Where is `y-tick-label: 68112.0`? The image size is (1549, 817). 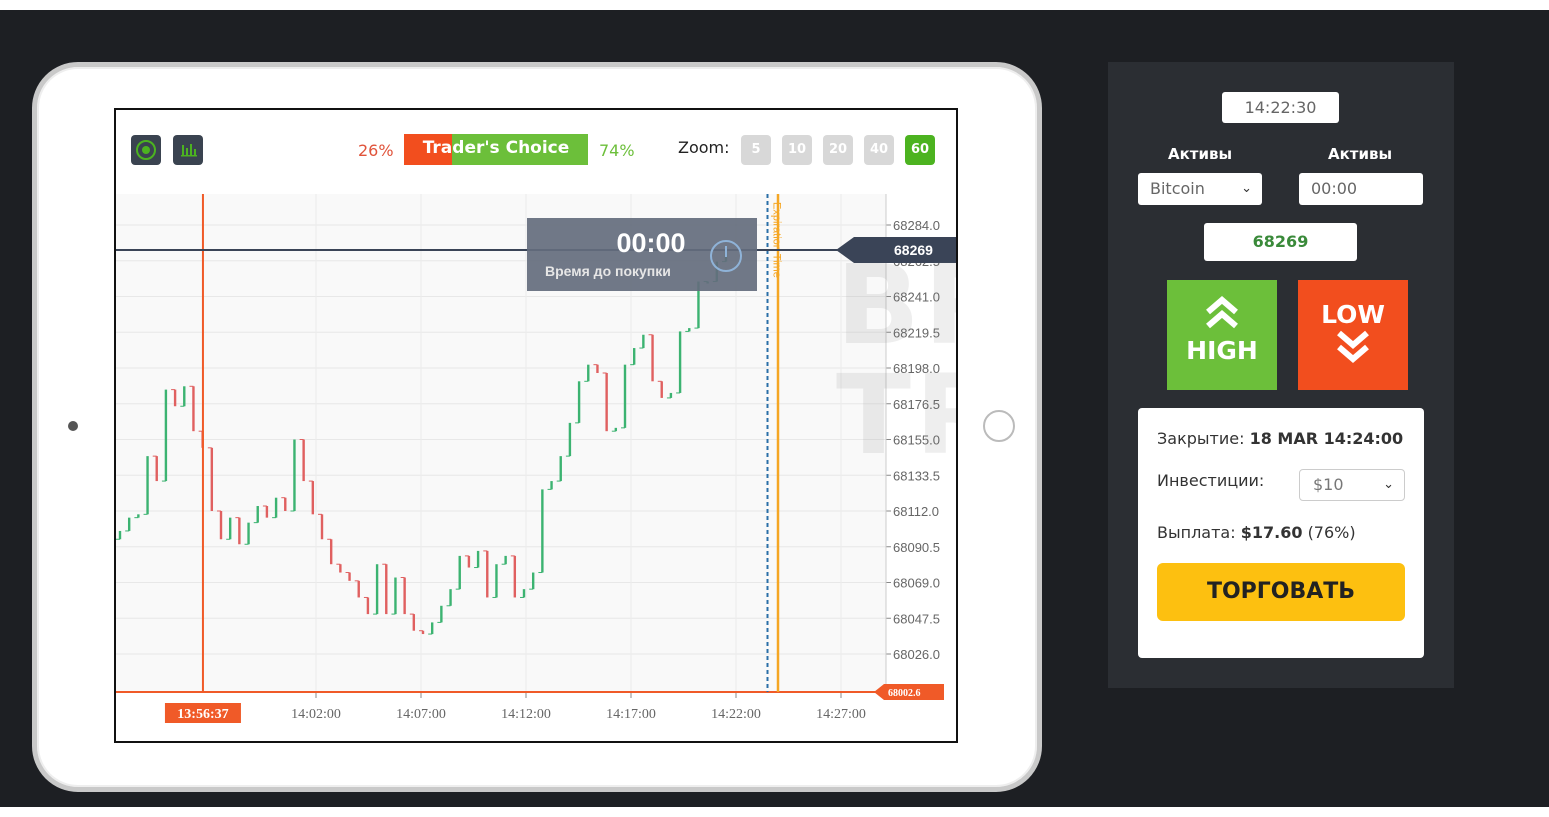
y-tick-label: 68112.0 is located at coordinates (916, 511).